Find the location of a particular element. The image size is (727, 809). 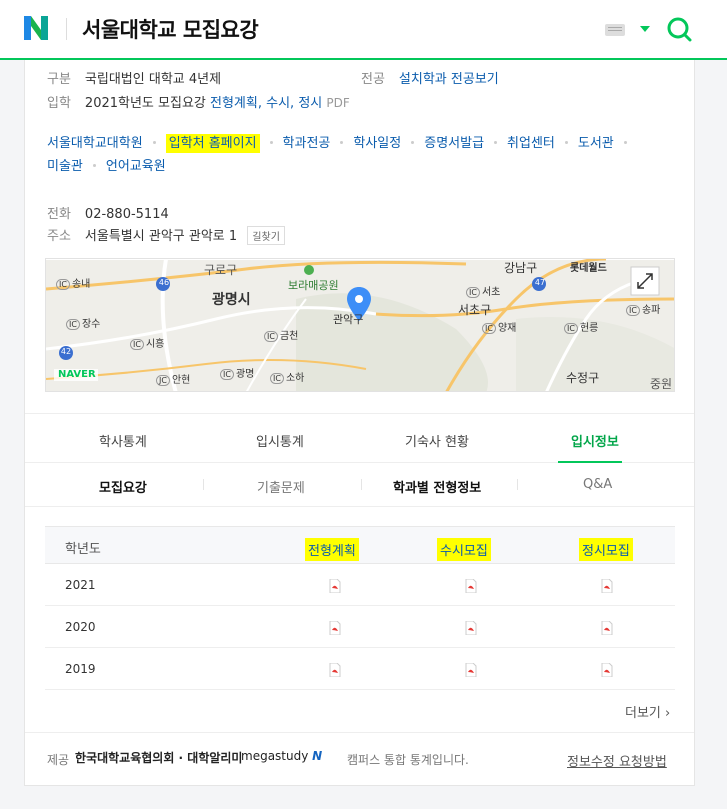

map-label-gangnam: 강남구 is located at coordinates (521, 268).